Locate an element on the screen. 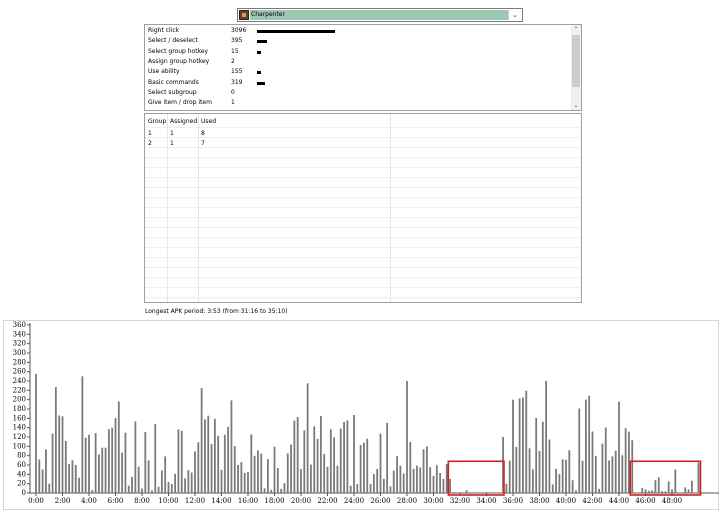 This screenshot has height=512, width=721. command-row: Assign group hotkey 2 is located at coordinates (358, 62).